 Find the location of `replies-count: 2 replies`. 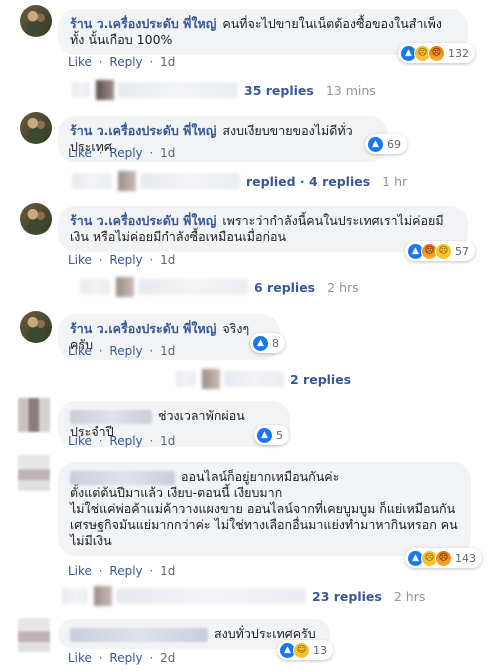

replies-count: 2 replies is located at coordinates (320, 379).